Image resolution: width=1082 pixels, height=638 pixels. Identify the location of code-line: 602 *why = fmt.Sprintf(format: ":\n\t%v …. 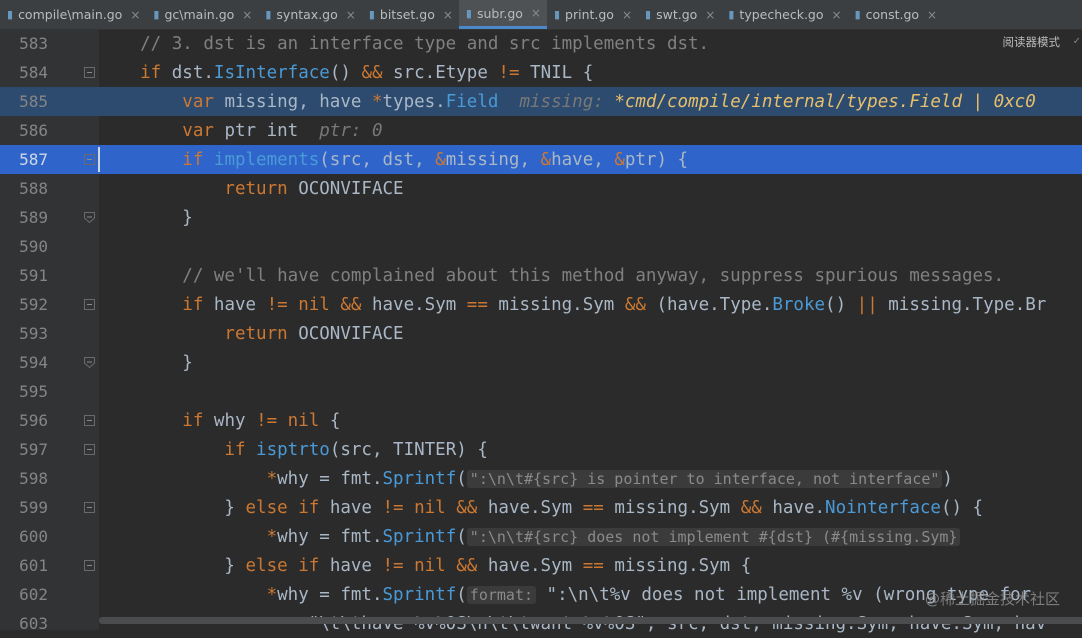
(541, 594).